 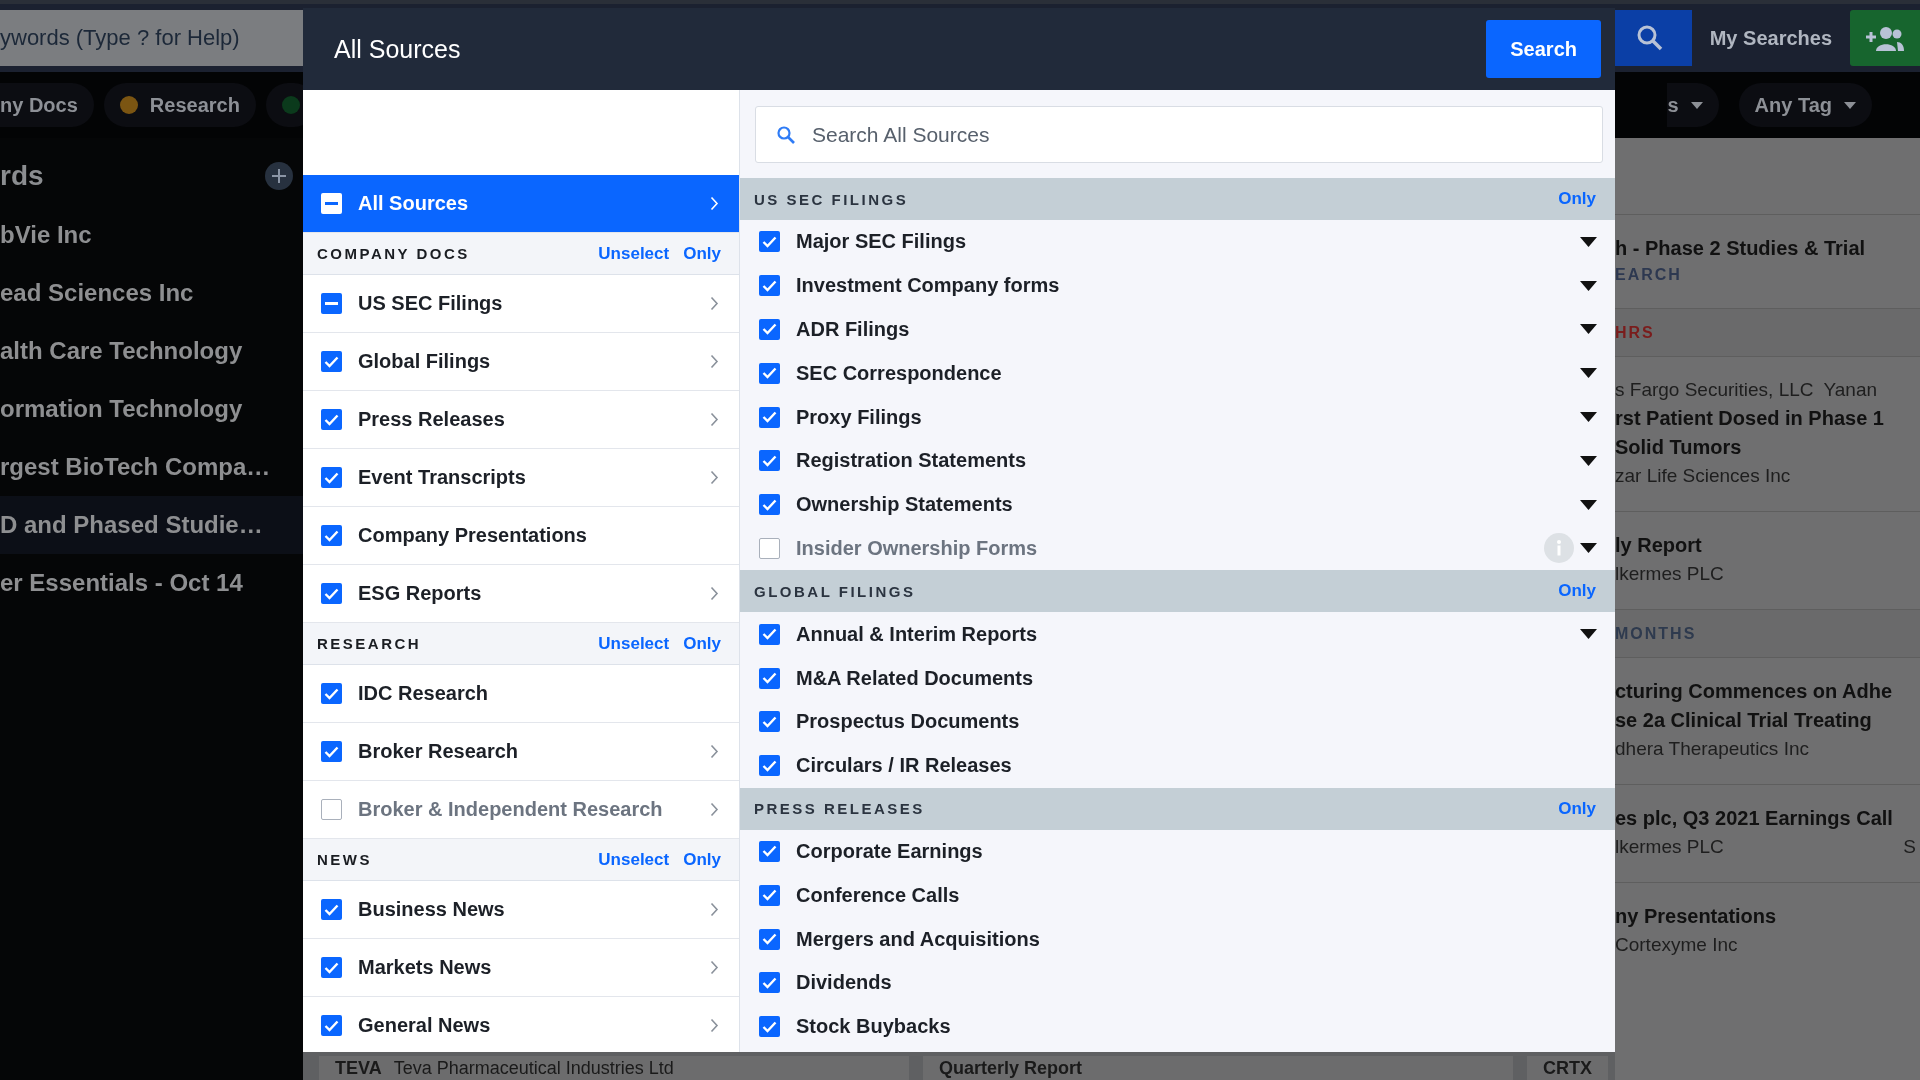 What do you see at coordinates (859, 417) in the screenshot?
I see `source-option: Proxy Filings` at bounding box center [859, 417].